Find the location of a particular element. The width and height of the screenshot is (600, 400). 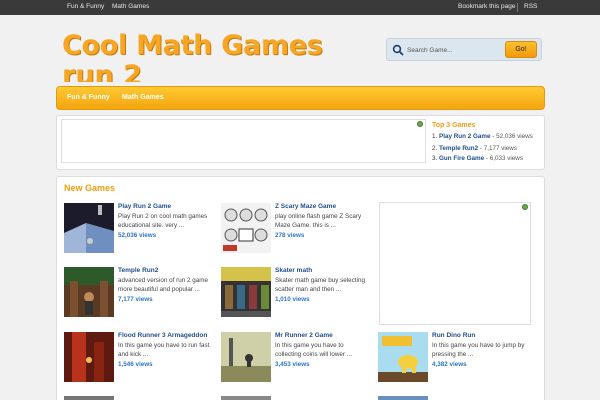

top-game-views: - 7,177 views is located at coordinates (497, 148).